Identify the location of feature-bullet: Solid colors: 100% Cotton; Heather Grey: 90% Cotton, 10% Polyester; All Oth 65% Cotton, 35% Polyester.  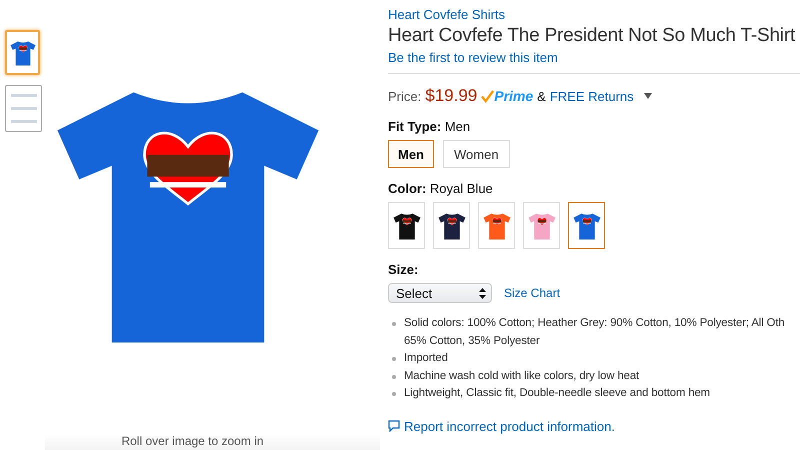
(594, 332).